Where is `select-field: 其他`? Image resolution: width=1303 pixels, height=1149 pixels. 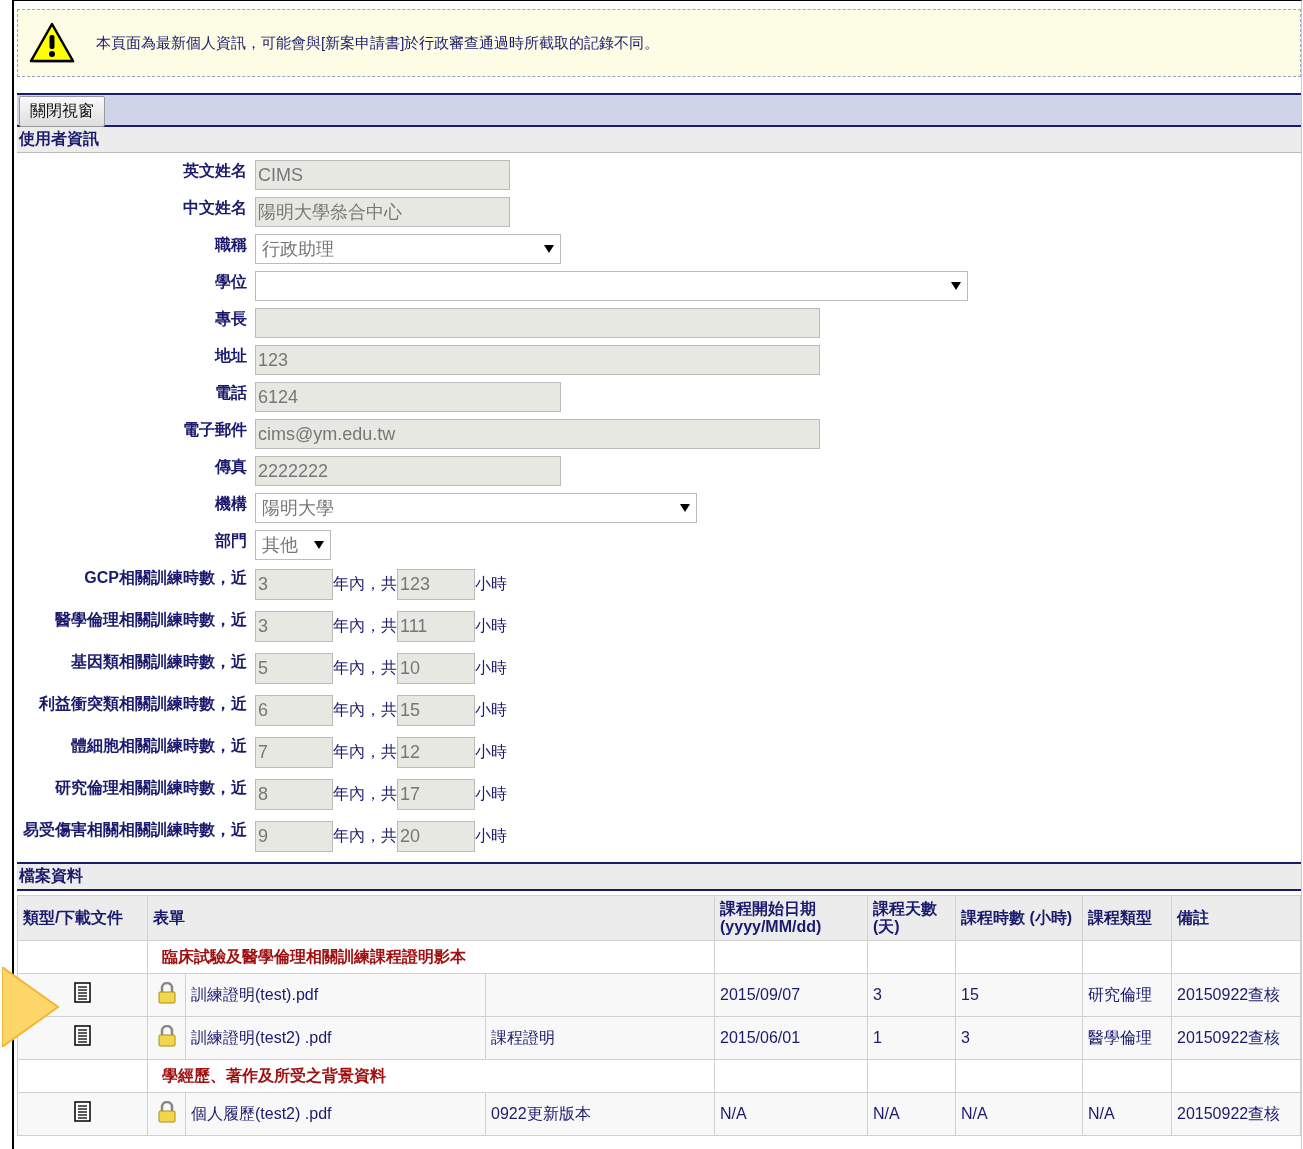 select-field: 其他 is located at coordinates (293, 545).